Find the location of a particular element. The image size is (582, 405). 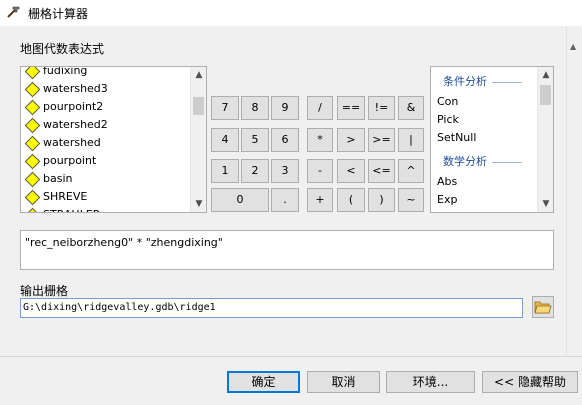

greater-equal-button: >= is located at coordinates (381, 140).